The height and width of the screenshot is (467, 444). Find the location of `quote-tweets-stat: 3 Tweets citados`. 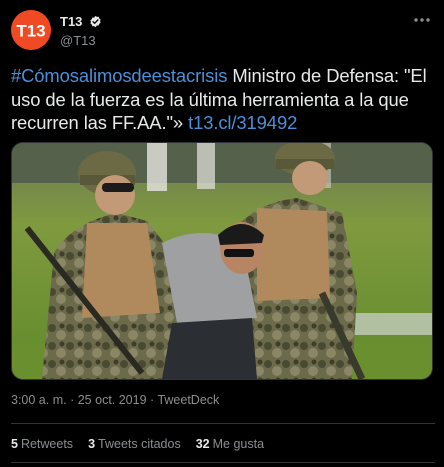

quote-tweets-stat: 3 Tweets citados is located at coordinates (134, 444).